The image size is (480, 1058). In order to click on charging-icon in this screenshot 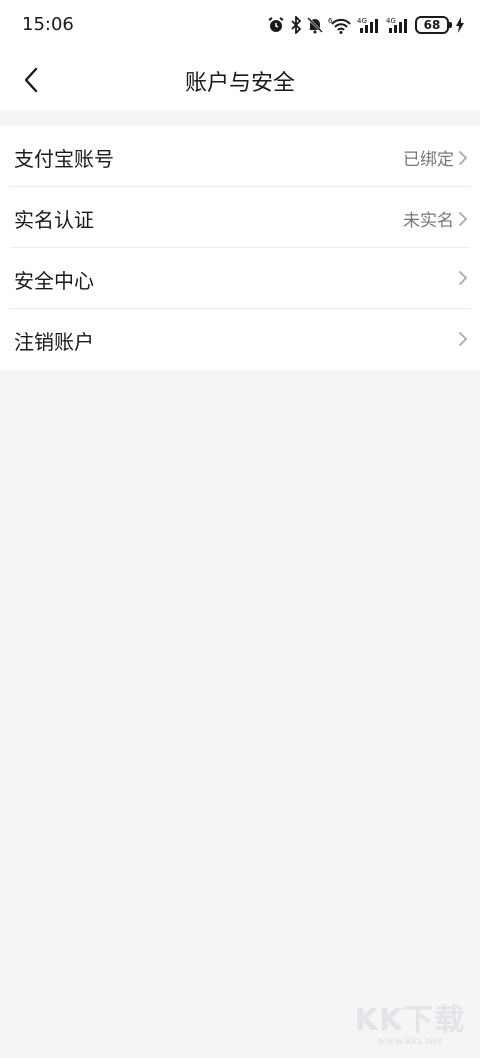, I will do `click(460, 25)`.